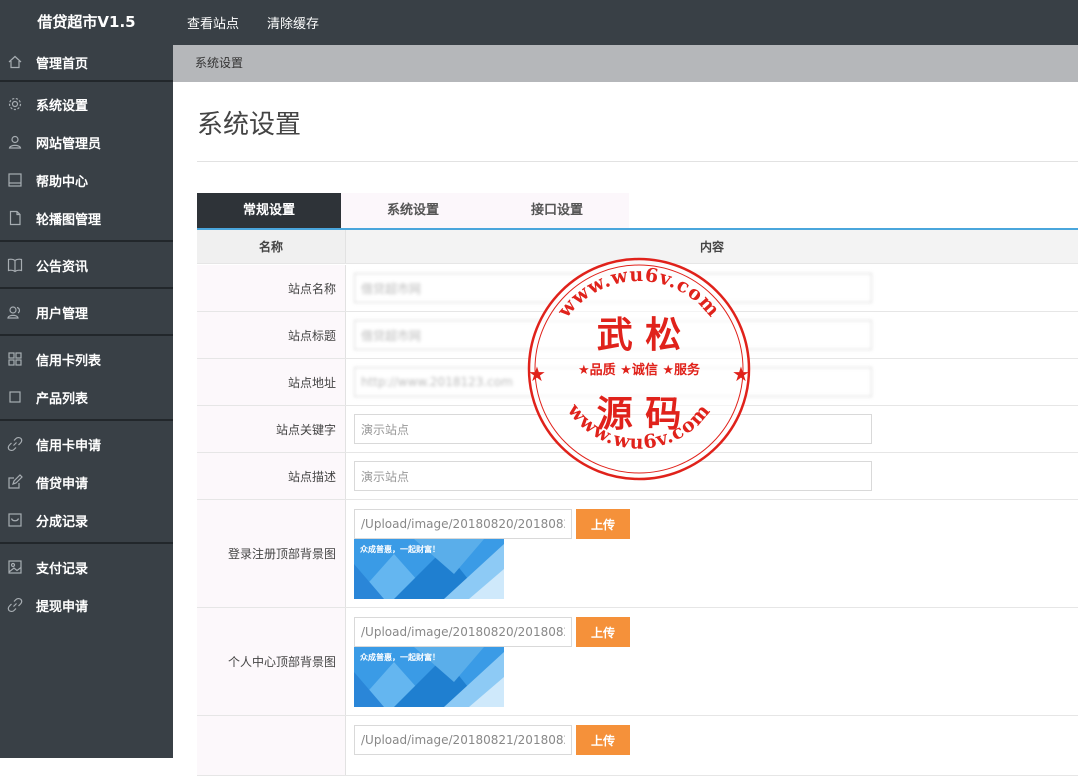 This screenshot has height=776, width=1078. Describe the element at coordinates (625, 63) in the screenshot. I see `breadcrumb: 系统设置` at that location.